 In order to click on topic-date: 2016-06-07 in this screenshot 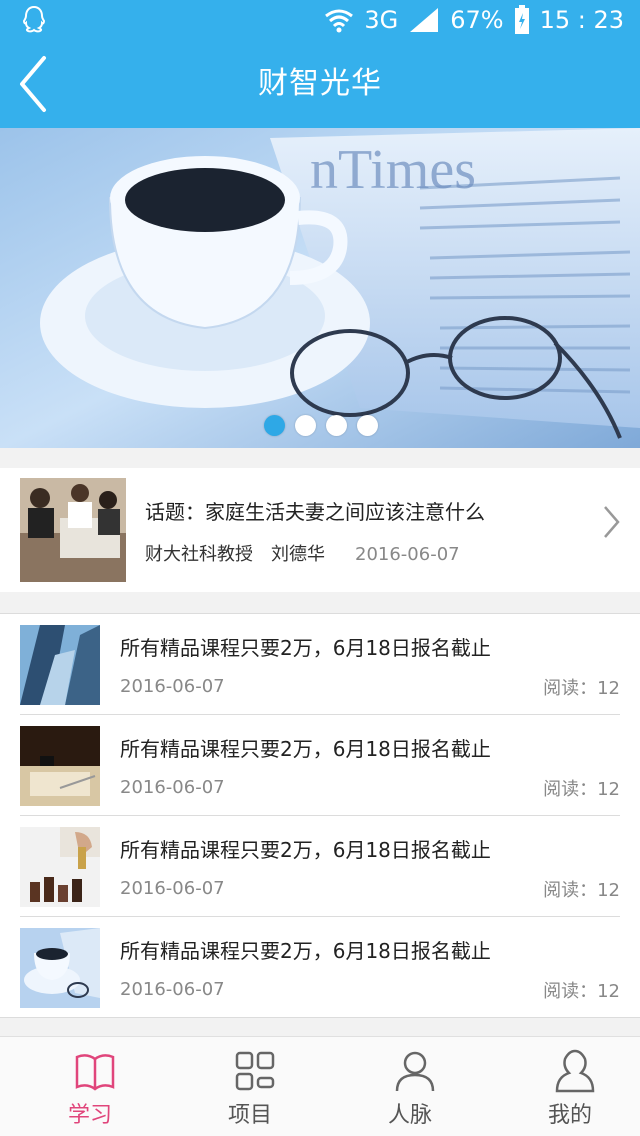, I will do `click(407, 554)`.